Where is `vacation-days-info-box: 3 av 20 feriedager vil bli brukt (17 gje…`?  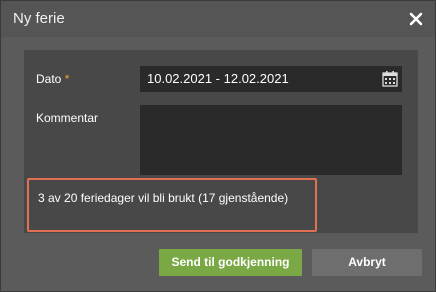
vacation-days-info-box: 3 av 20 feriedager vil bli brukt (17 gje… is located at coordinates (172, 205).